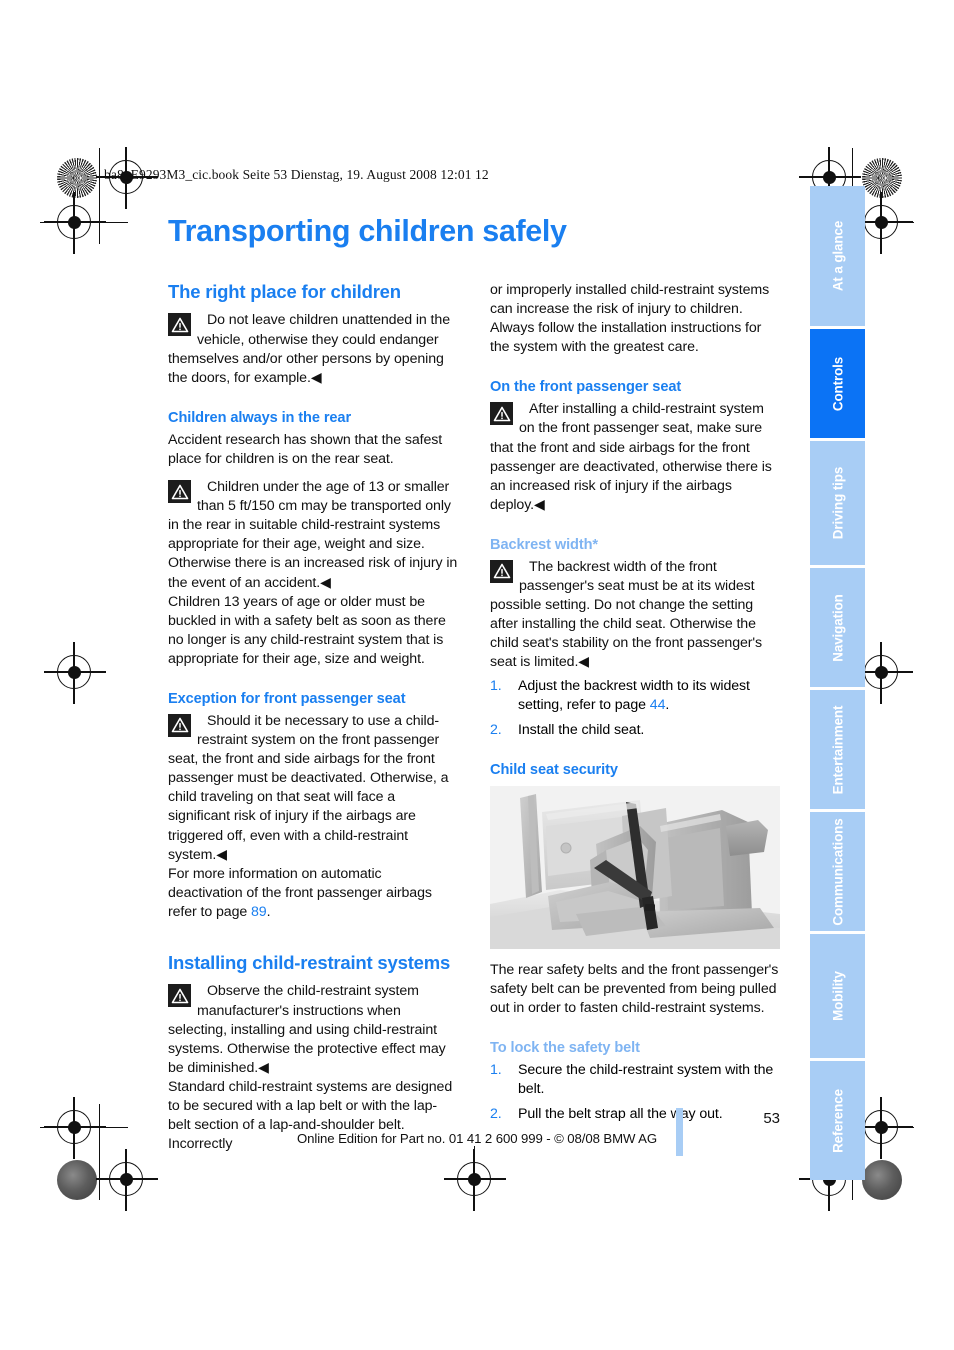 The height and width of the screenshot is (1350, 954). I want to click on tab-label: Mobility, so click(837, 996).